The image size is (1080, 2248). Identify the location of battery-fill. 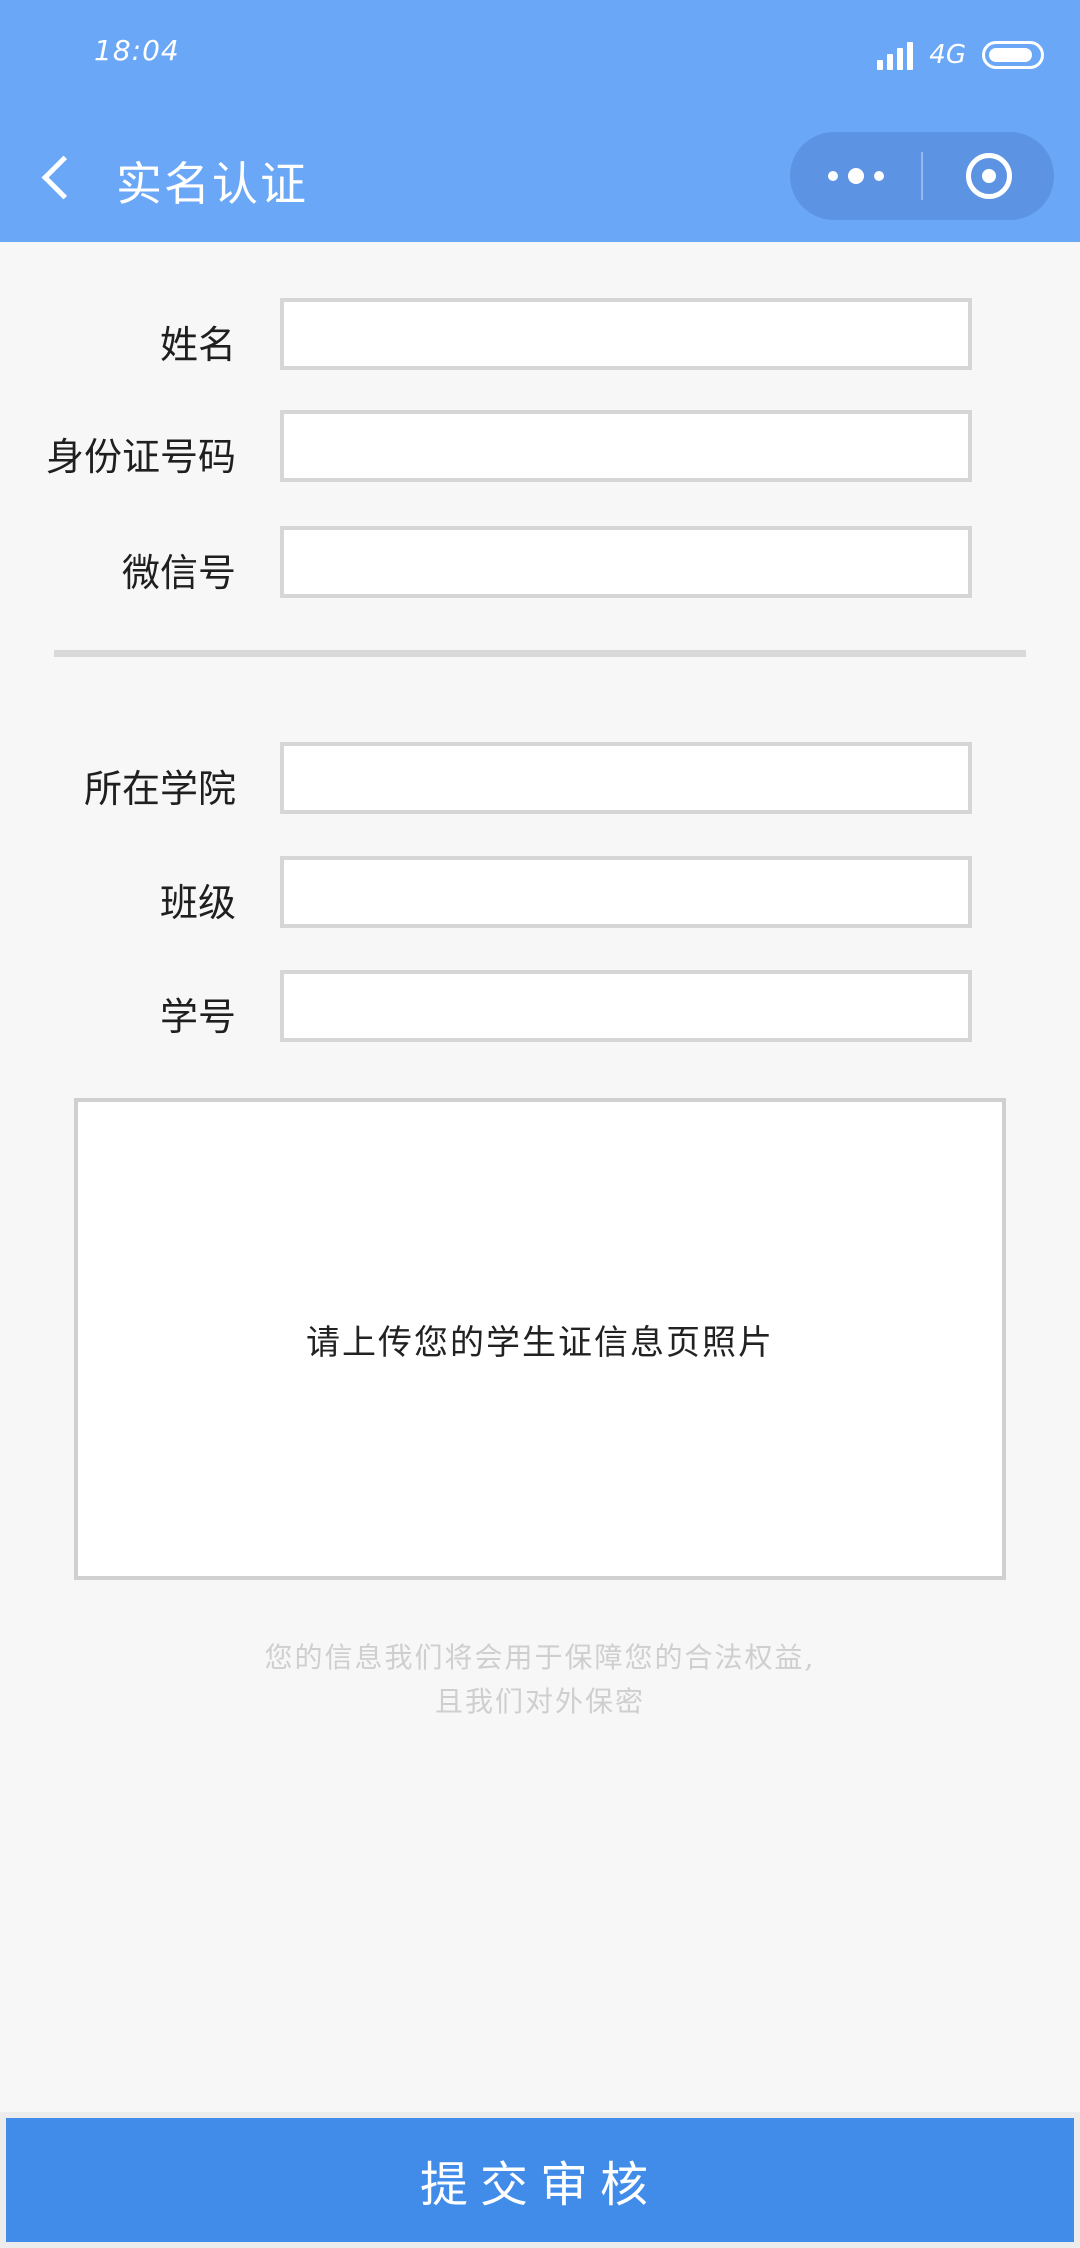
(1010, 55).